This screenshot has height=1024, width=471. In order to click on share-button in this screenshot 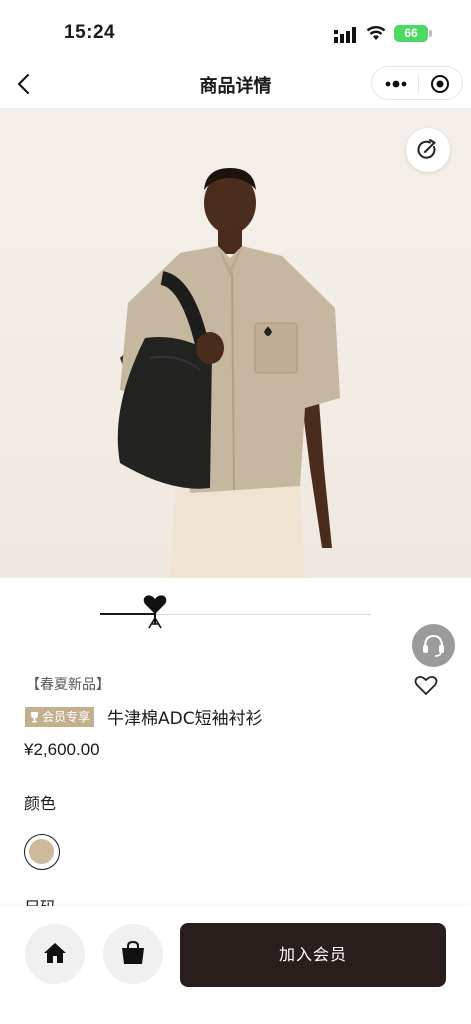, I will do `click(428, 150)`.